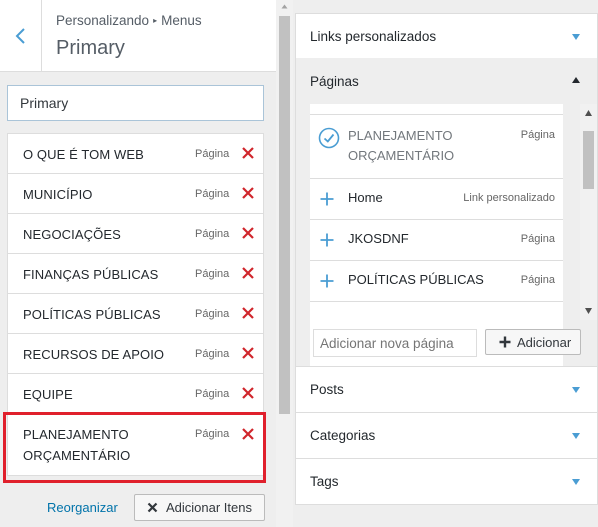  What do you see at coordinates (324, 481) in the screenshot?
I see `section-title: Tags` at bounding box center [324, 481].